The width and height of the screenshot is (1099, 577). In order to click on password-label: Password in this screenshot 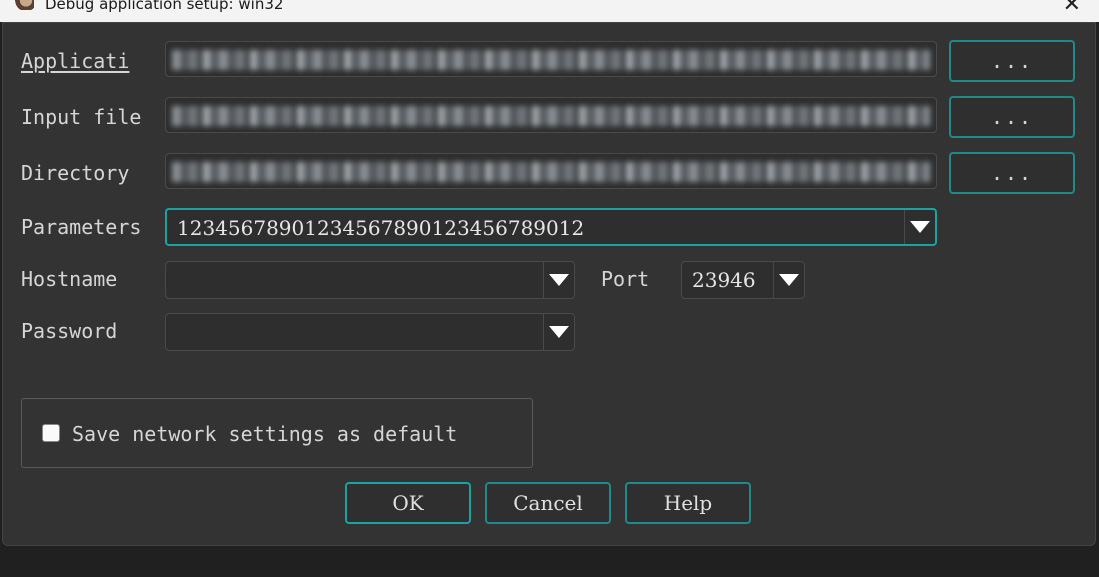, I will do `click(69, 331)`.